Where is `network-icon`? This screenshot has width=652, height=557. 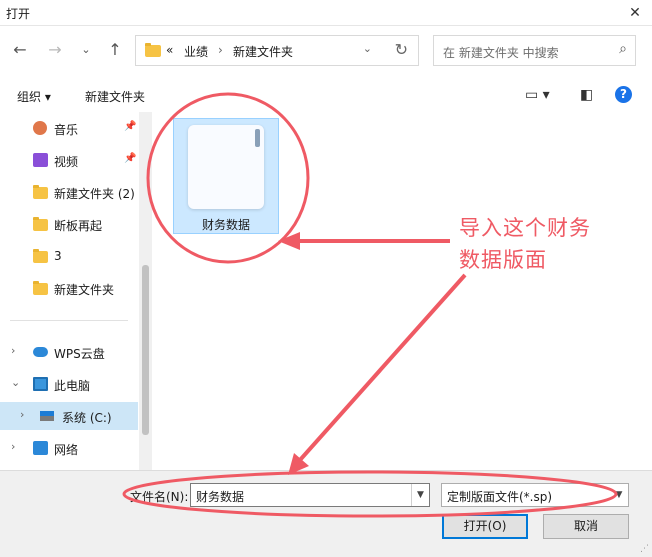
network-icon is located at coordinates (40, 448).